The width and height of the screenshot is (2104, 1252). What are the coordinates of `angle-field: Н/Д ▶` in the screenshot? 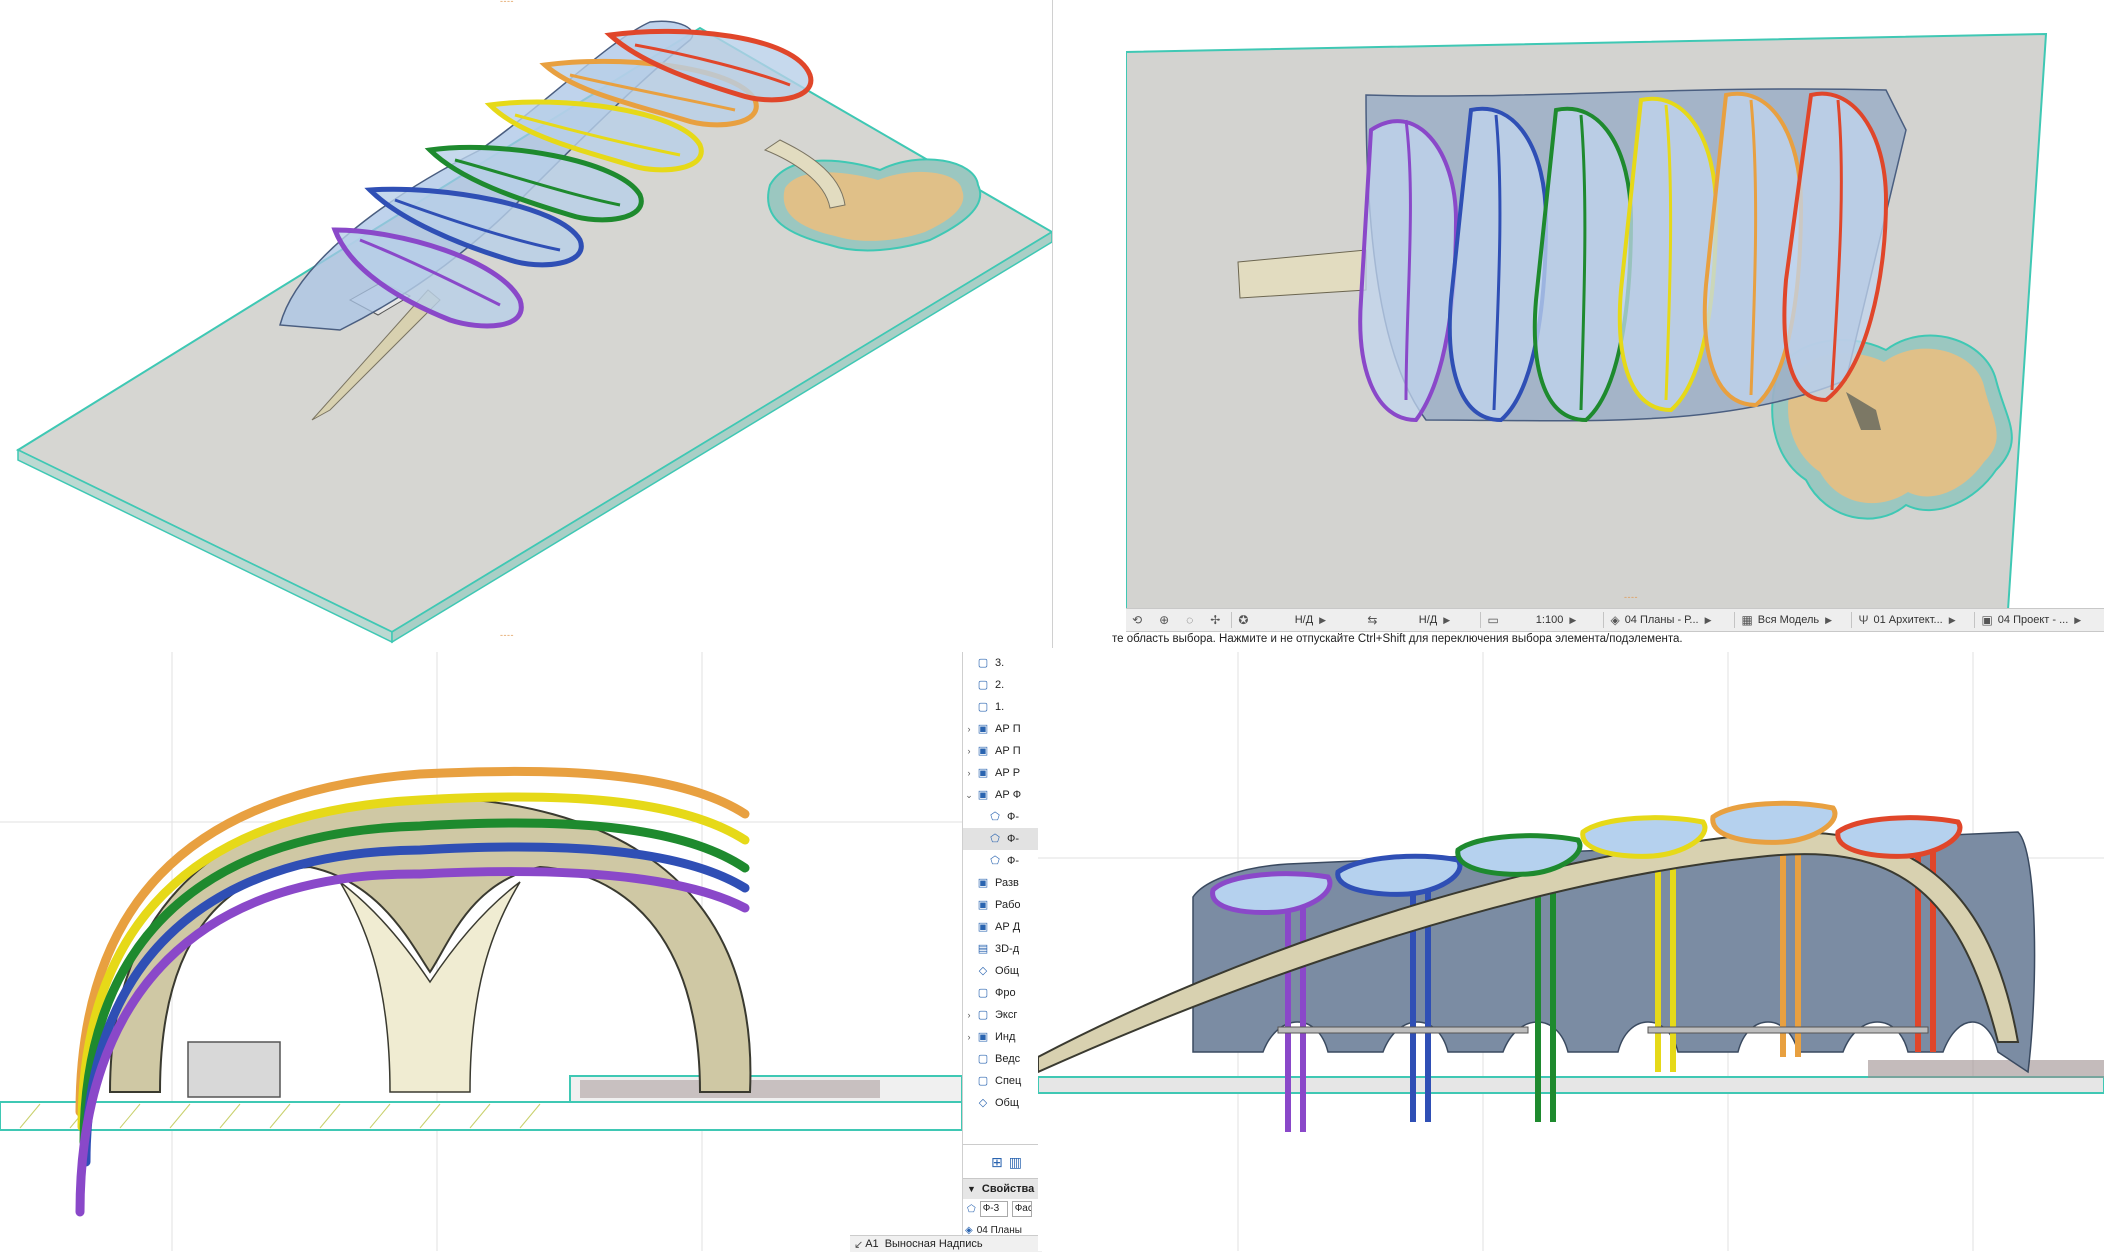 It's located at (1310, 620).